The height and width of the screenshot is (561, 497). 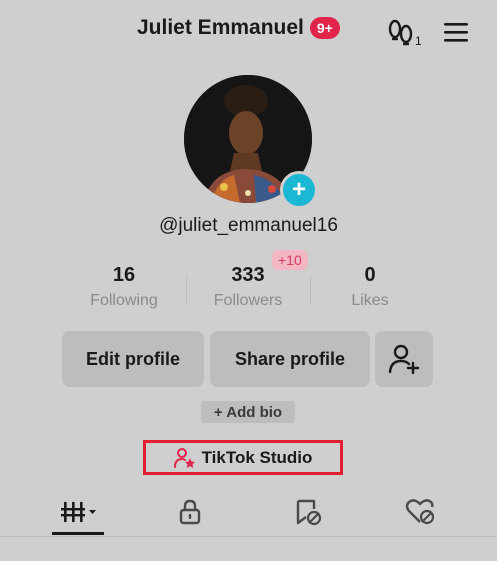 What do you see at coordinates (248, 412) in the screenshot?
I see `add-bio-button: + Add bio` at bounding box center [248, 412].